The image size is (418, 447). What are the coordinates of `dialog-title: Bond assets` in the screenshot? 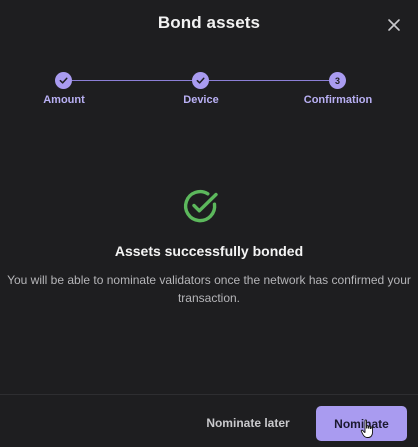 It's located at (209, 22).